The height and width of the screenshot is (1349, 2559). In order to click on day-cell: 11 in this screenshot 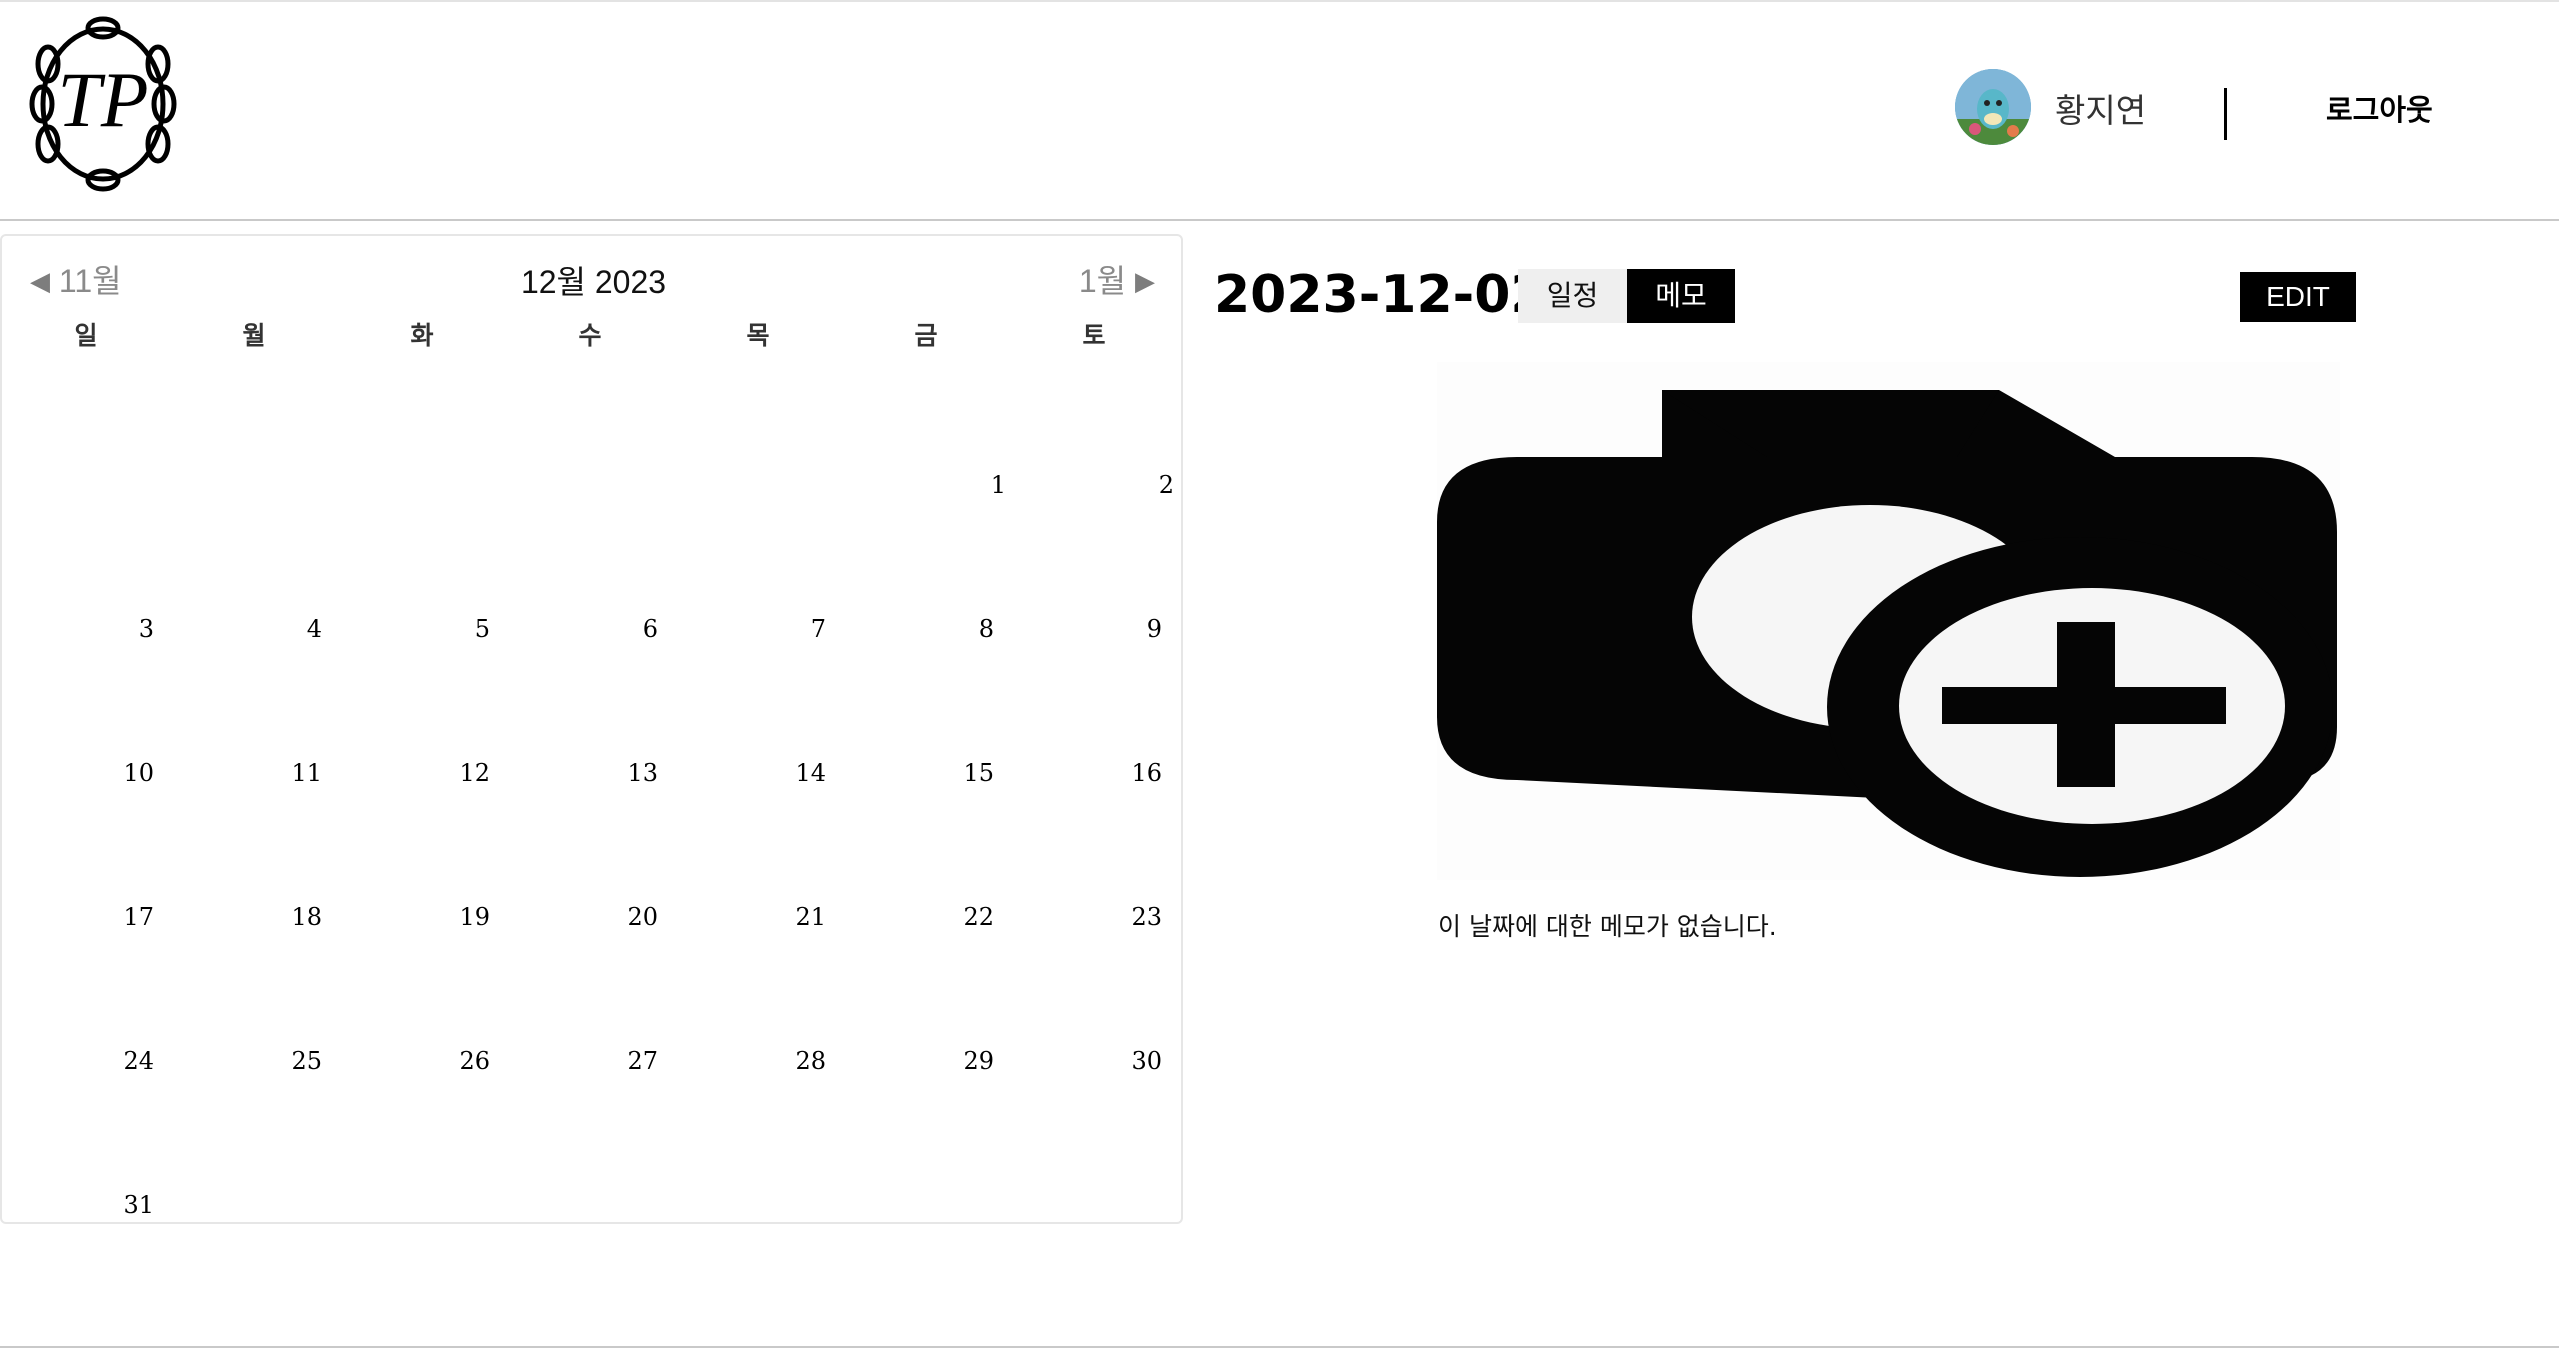, I will do `click(238, 773)`.